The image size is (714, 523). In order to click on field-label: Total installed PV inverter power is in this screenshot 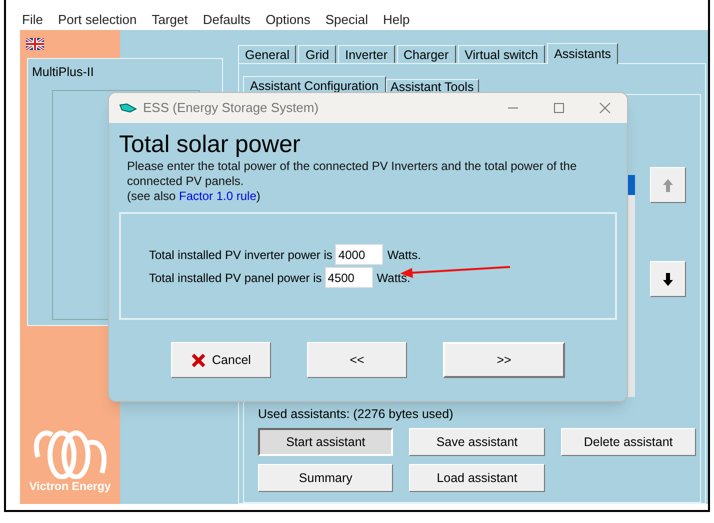, I will do `click(240, 255)`.